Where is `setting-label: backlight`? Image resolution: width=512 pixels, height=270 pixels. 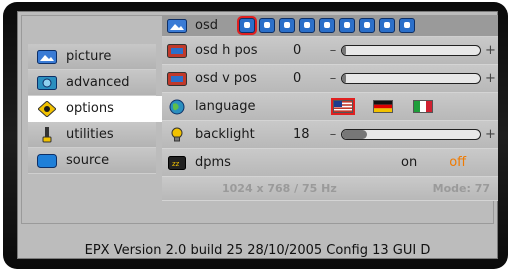
setting-label: backlight is located at coordinates (225, 134).